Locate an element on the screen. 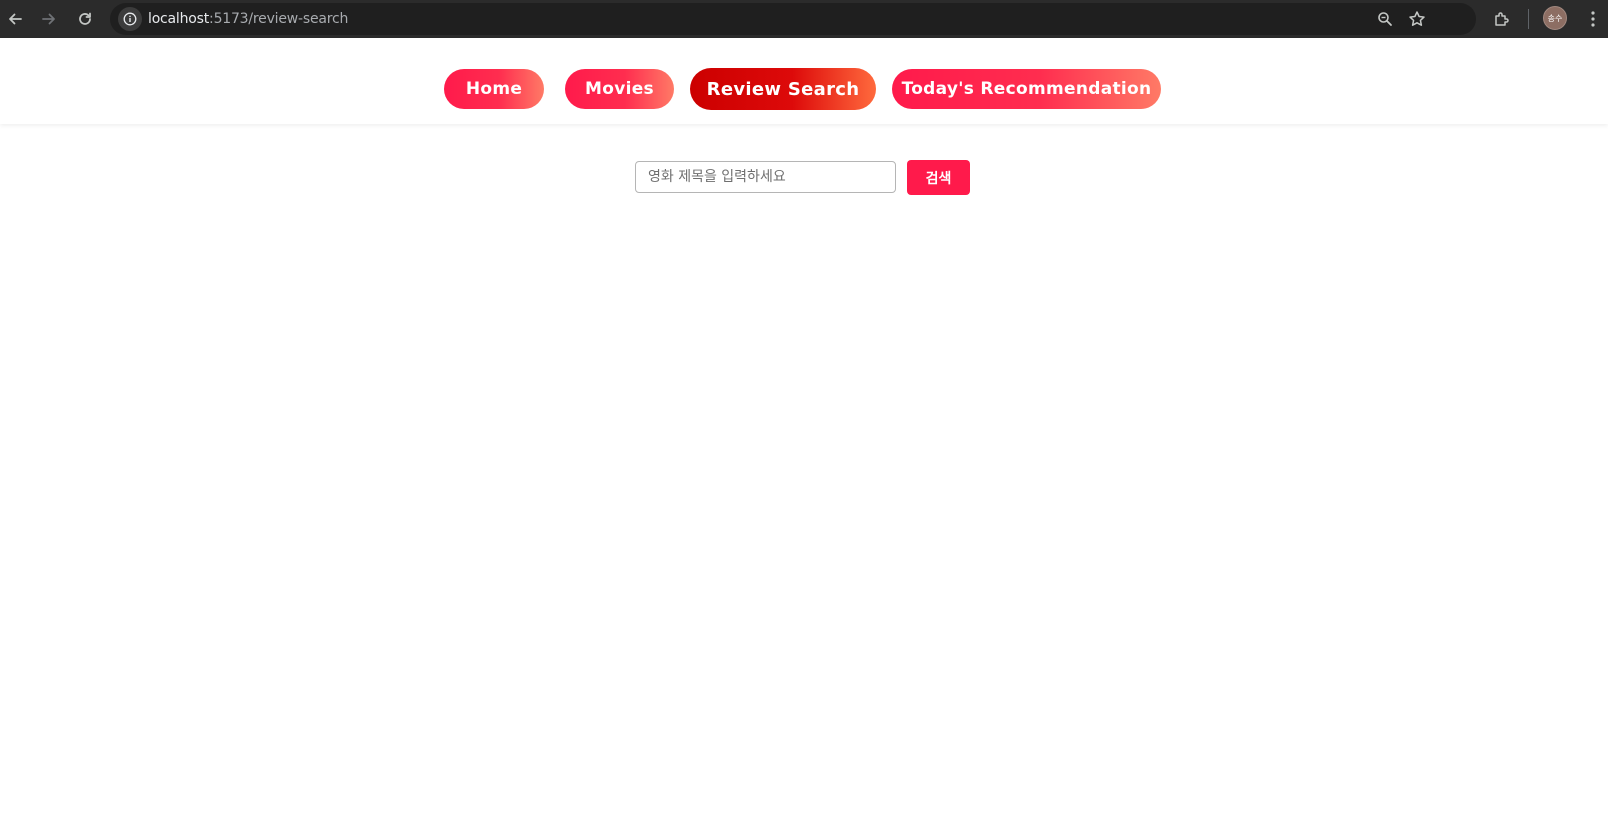  back-arrow-icon is located at coordinates (15, 19).